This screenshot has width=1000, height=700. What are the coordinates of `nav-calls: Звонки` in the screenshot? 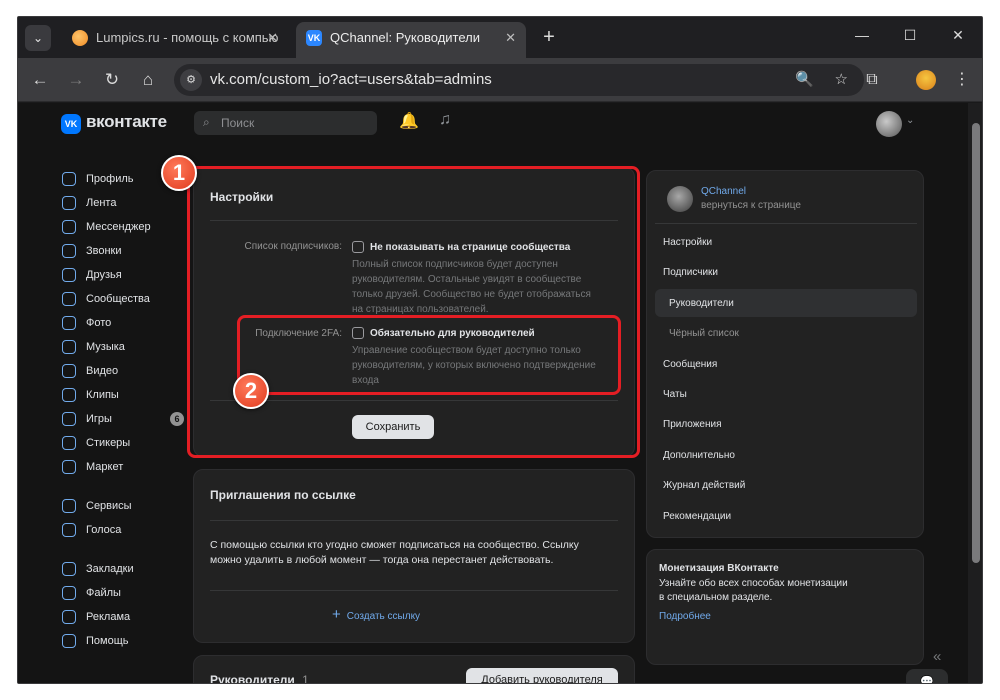 It's located at (132, 251).